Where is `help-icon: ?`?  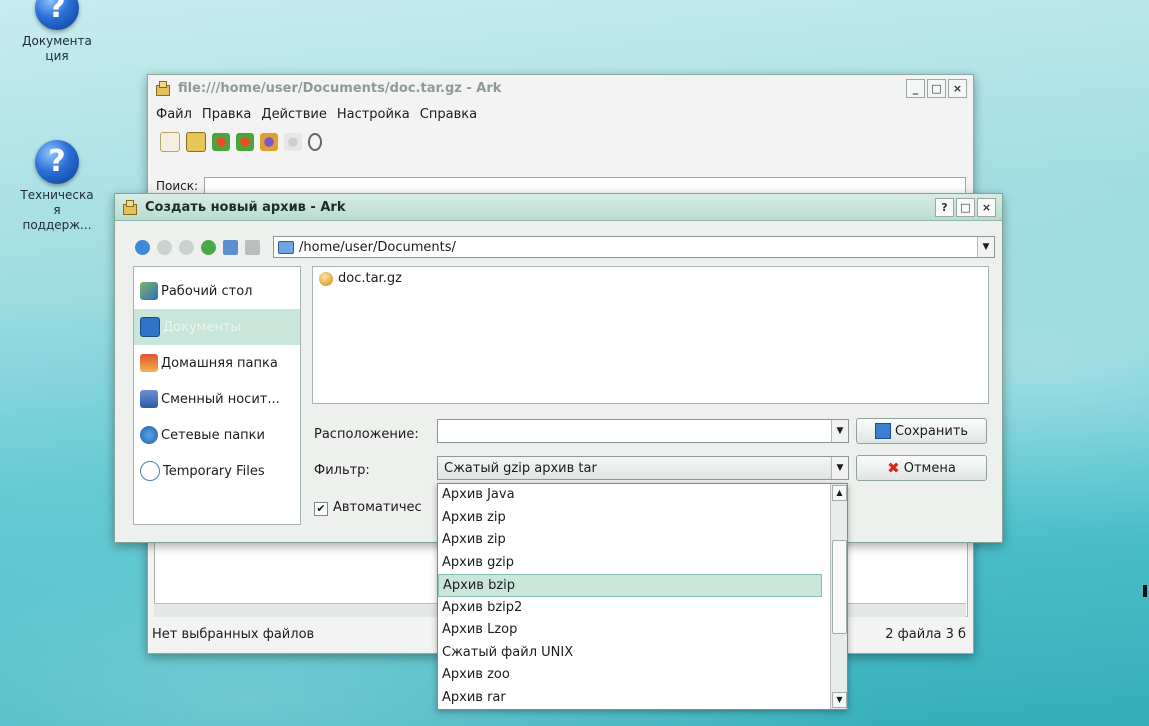
help-icon: ? is located at coordinates (57, 15).